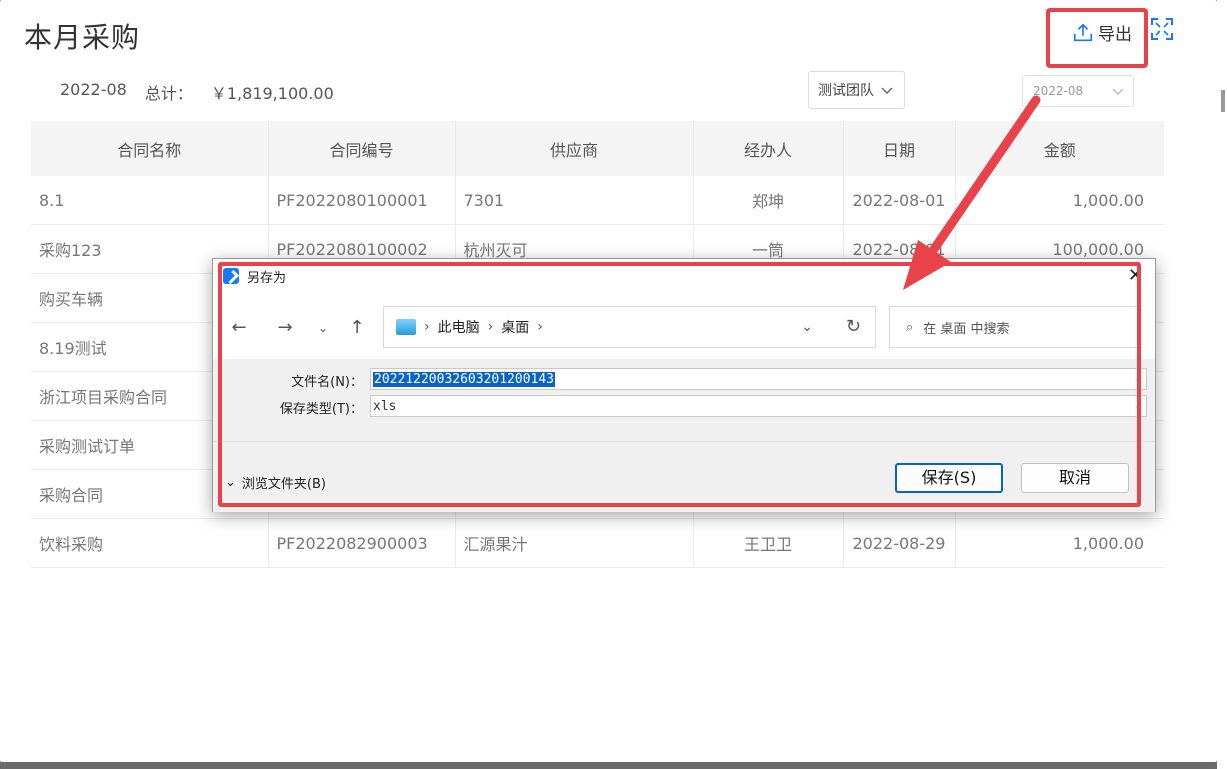 The width and height of the screenshot is (1227, 769). I want to click on search-box: ⌕ 在 桌面 中搜索, so click(1015, 327).